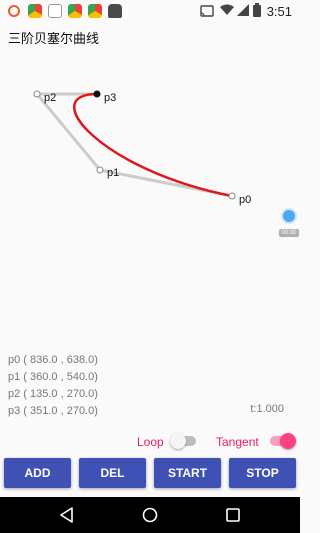 Image resolution: width=320 pixels, height=533 pixels. Describe the element at coordinates (279, 11) in the screenshot. I see `status-time: 3:51` at that location.